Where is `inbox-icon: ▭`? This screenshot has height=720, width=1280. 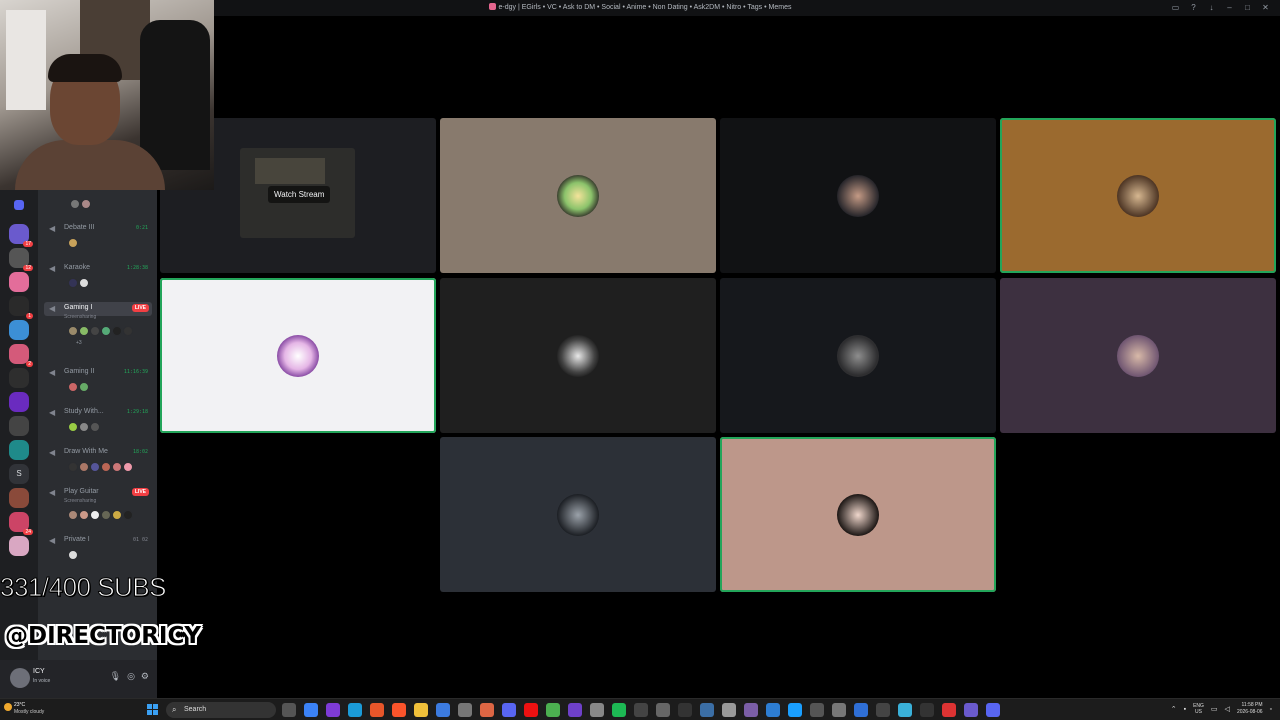
inbox-icon: ▭ is located at coordinates (1175, 7).